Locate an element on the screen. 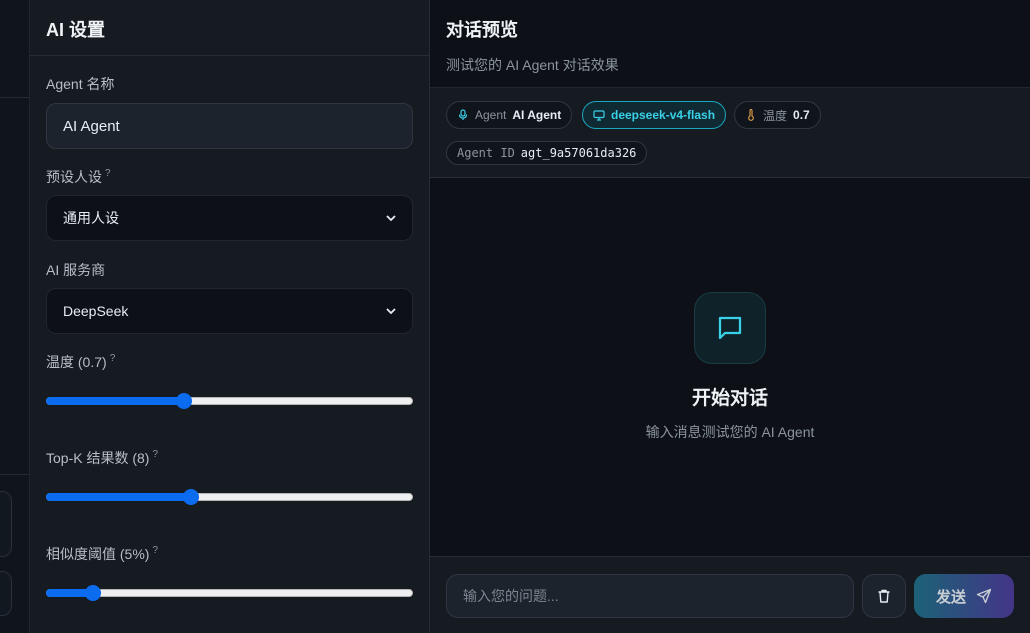 The height and width of the screenshot is (633, 1030). agent-chip-key: Agent is located at coordinates (491, 115).